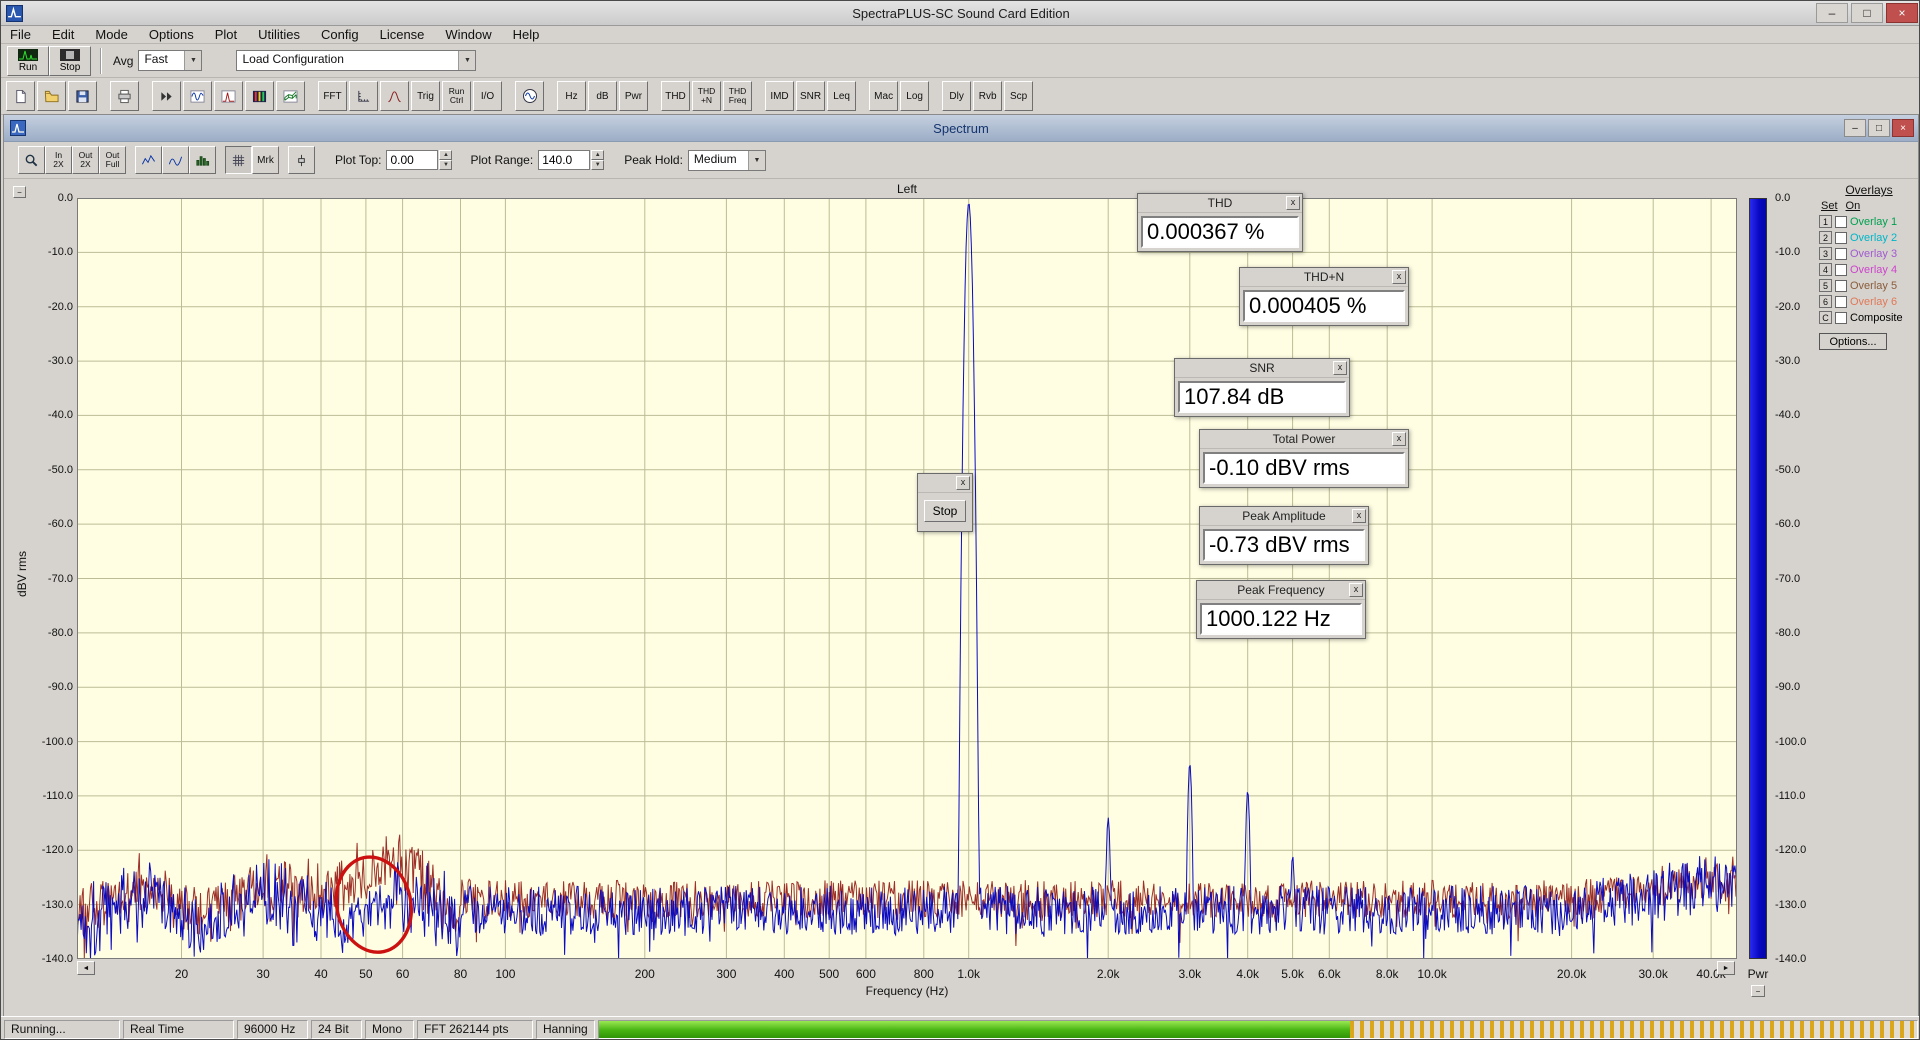  I want to click on delay-button: Dly, so click(957, 96).